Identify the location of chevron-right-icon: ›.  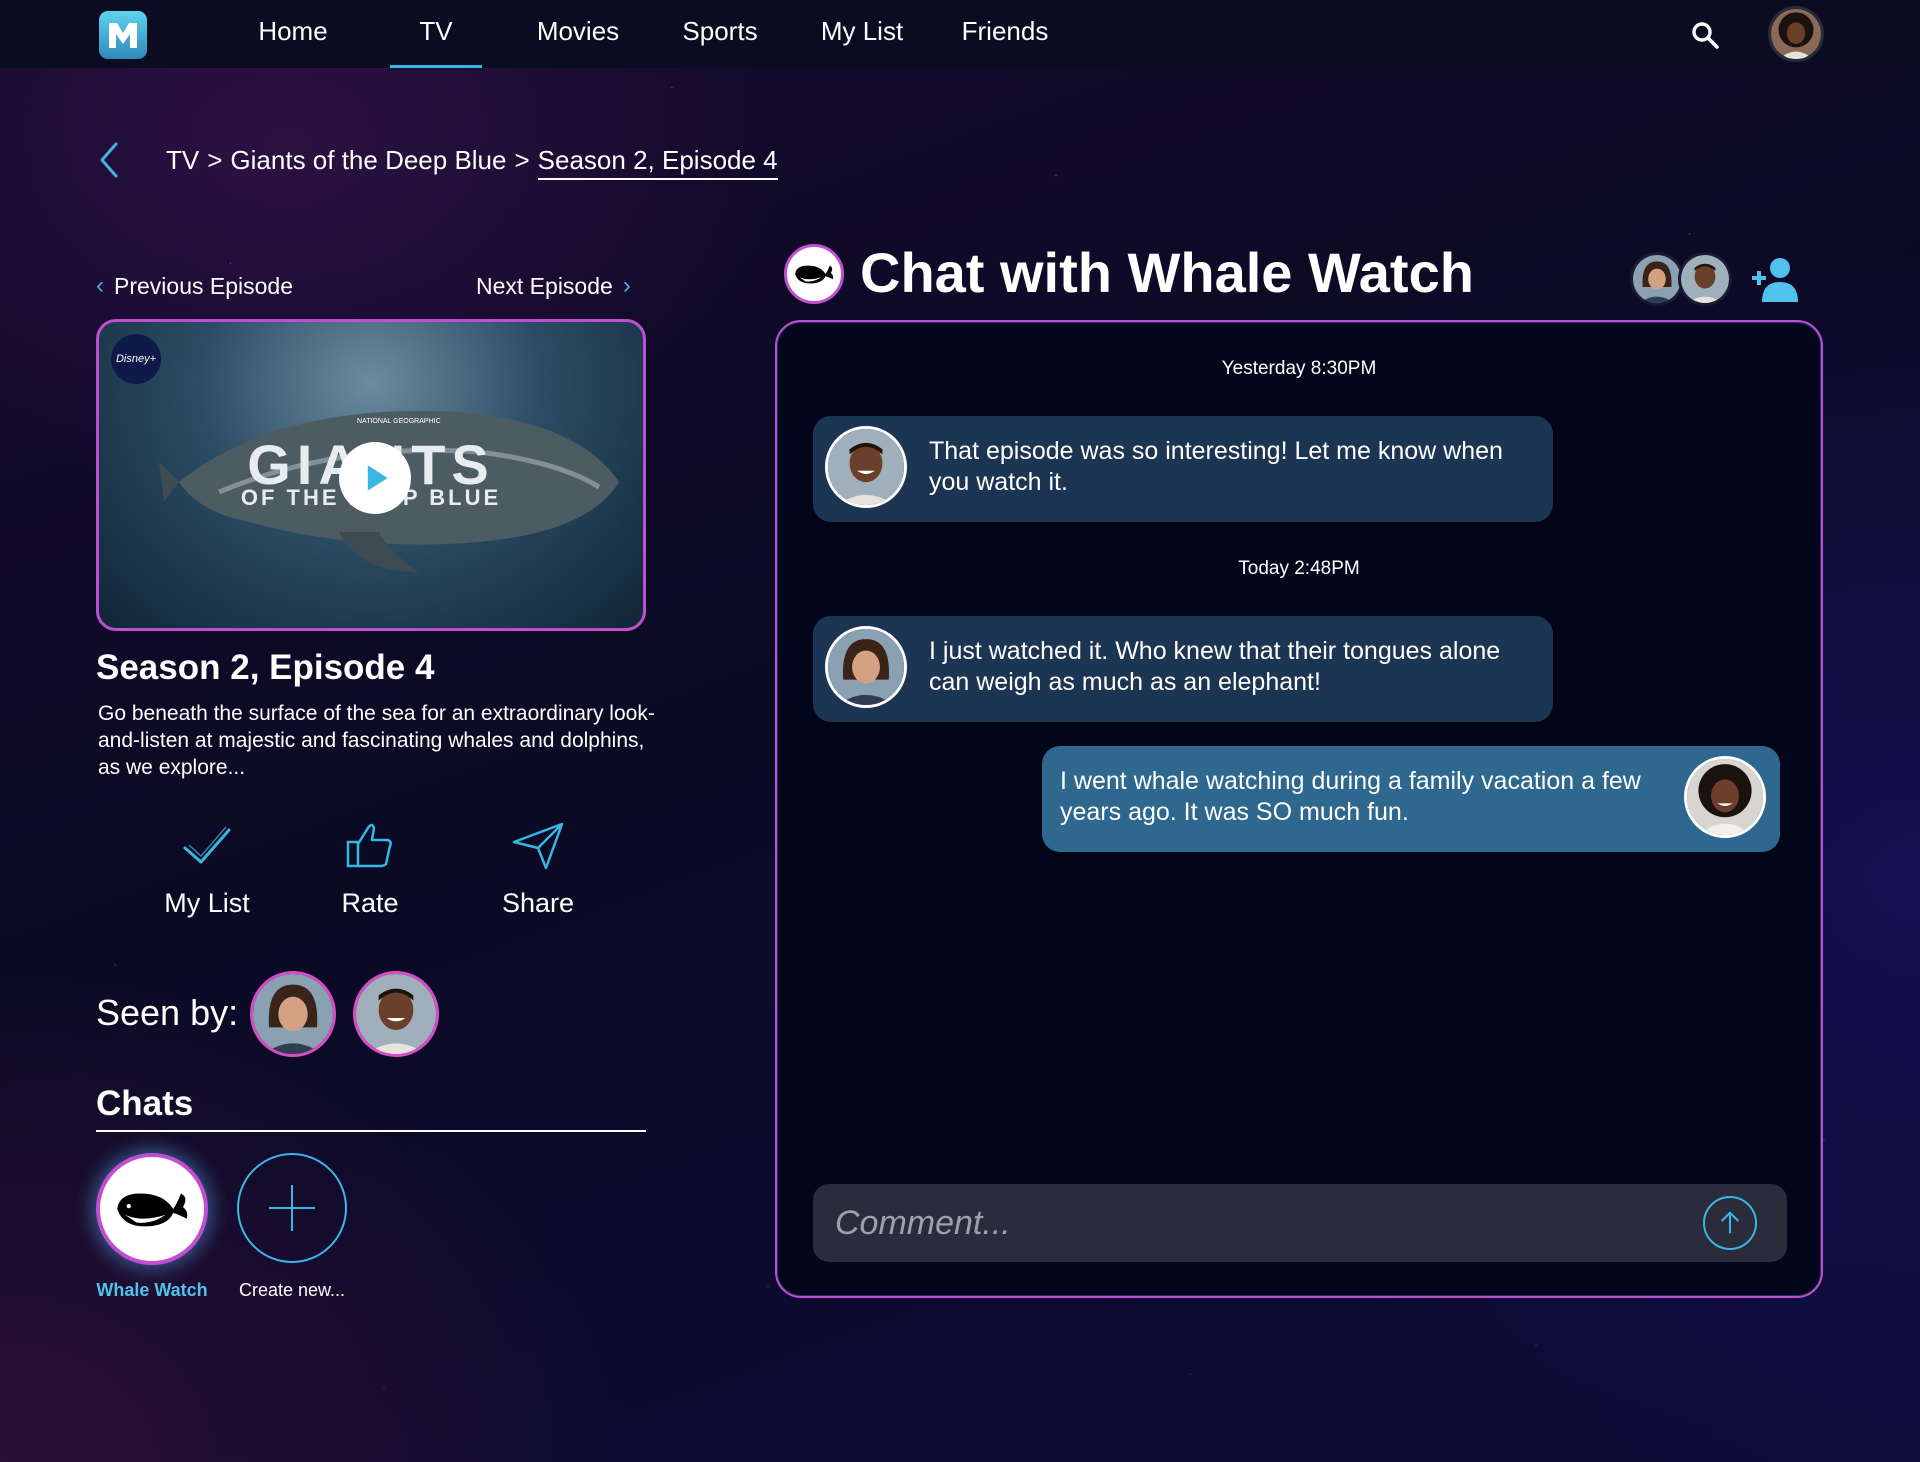
(626, 285).